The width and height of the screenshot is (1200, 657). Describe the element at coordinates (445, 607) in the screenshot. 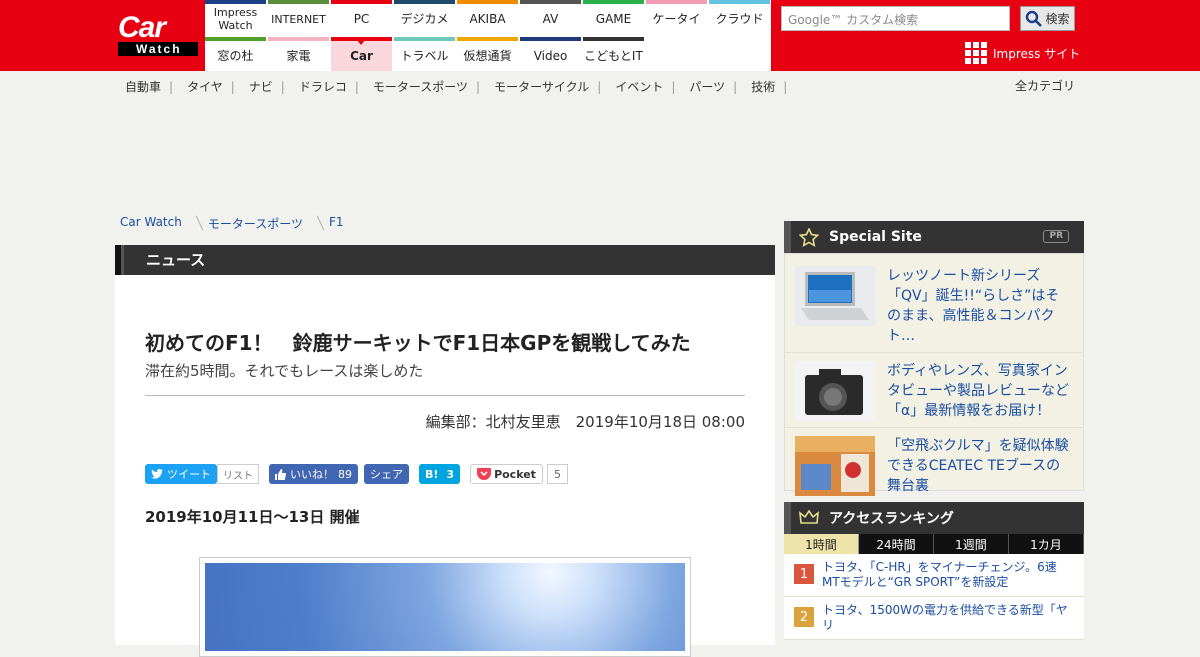

I see `article-photo` at that location.